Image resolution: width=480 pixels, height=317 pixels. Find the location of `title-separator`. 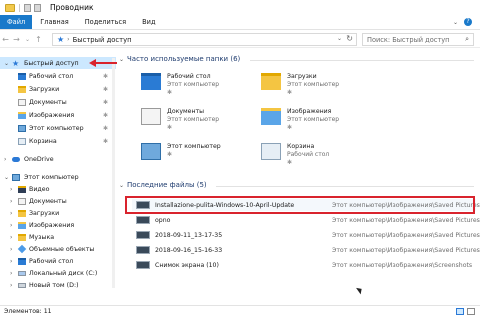

title-separator is located at coordinates (19, 7).